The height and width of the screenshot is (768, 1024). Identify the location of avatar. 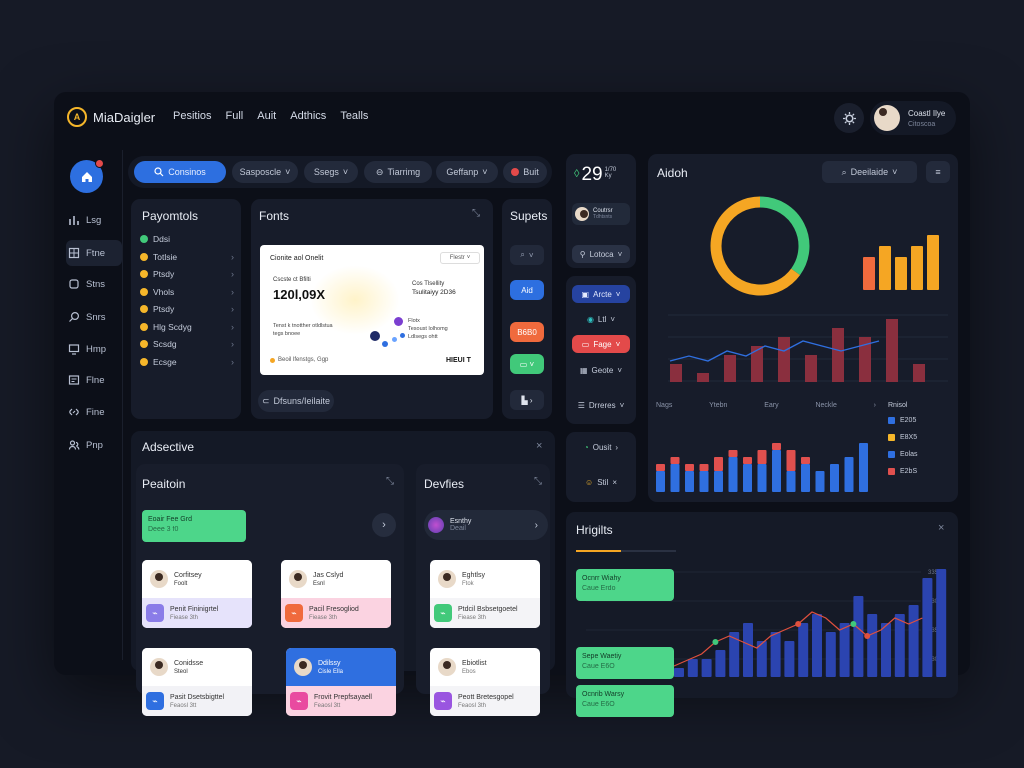
(887, 118).